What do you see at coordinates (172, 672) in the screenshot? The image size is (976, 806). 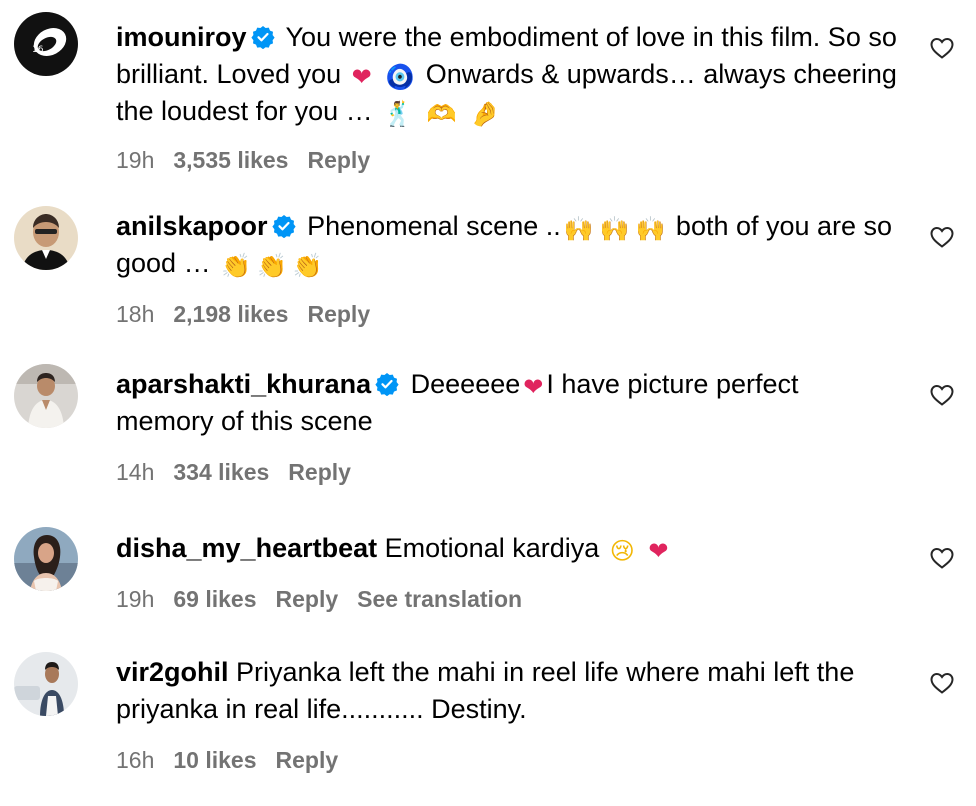 I see `username: vir2gohil` at bounding box center [172, 672].